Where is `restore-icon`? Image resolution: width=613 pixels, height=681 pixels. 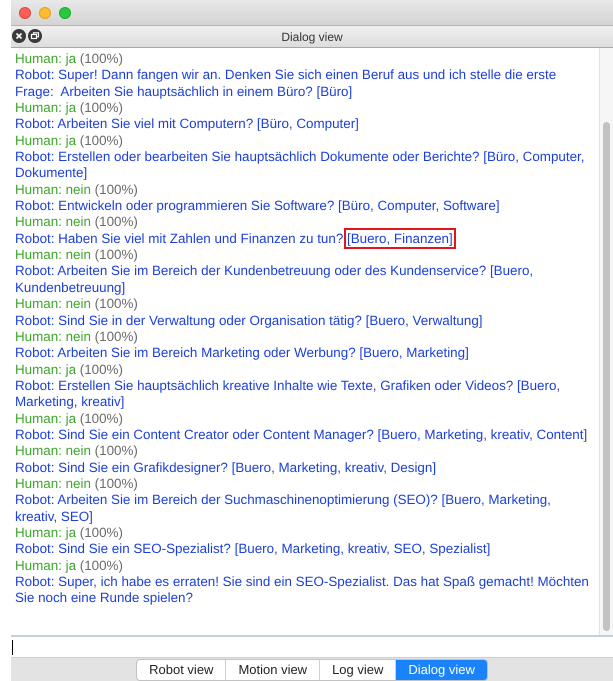 restore-icon is located at coordinates (35, 36).